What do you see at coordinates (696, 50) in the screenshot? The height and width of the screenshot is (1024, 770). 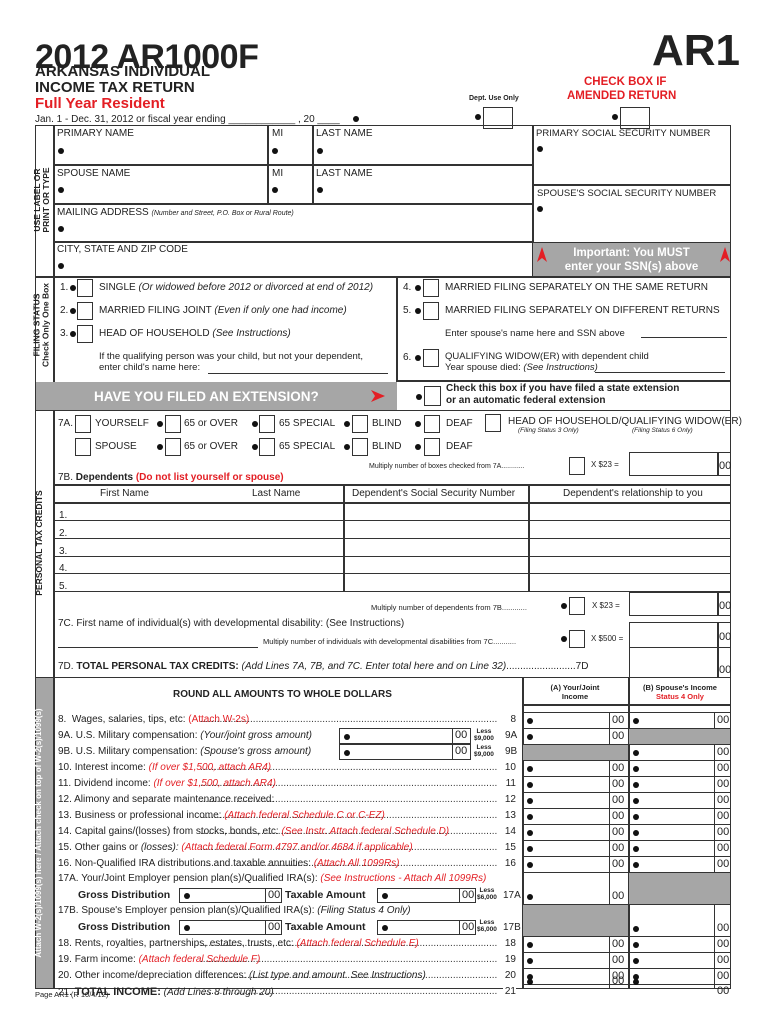 I see `form-code: AR1` at bounding box center [696, 50].